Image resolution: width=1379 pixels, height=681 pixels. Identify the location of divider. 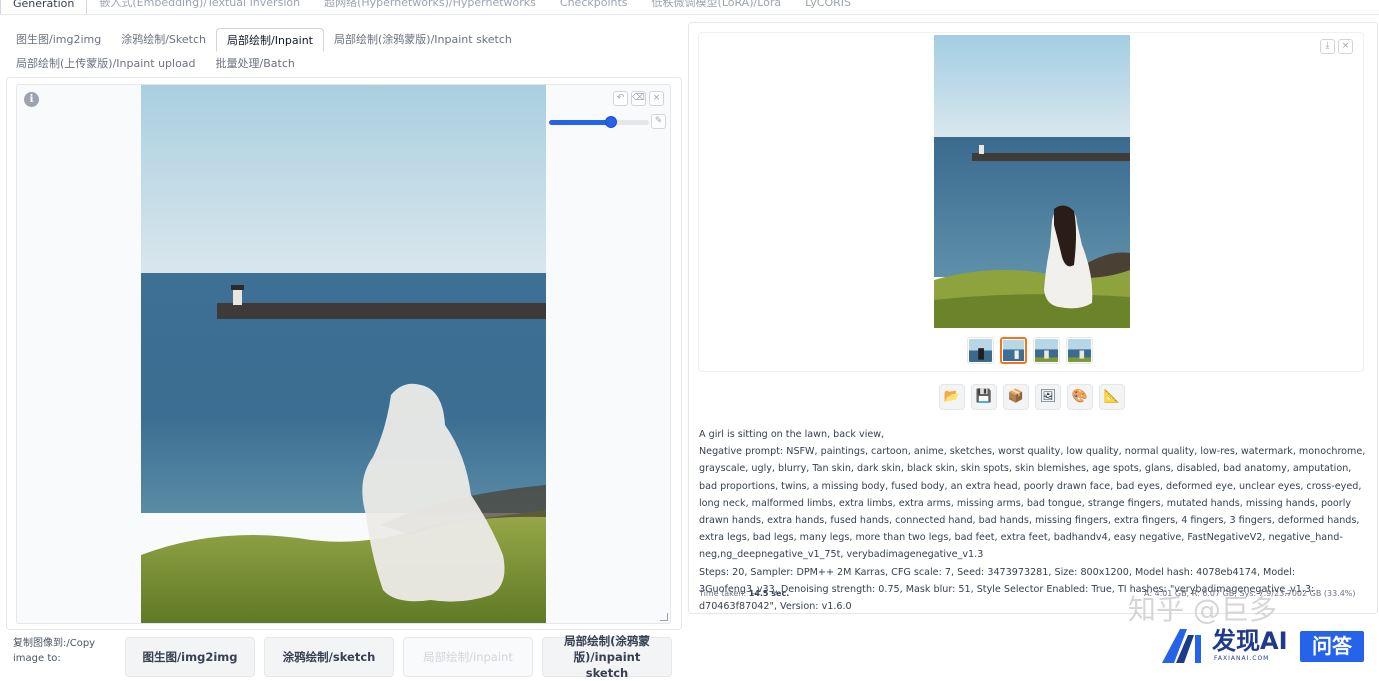
(689, 14).